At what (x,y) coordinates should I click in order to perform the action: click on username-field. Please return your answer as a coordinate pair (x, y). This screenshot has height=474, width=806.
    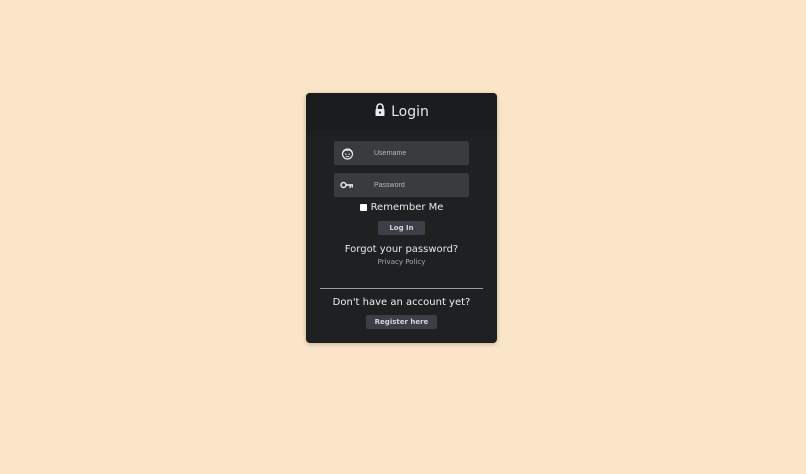
    Looking at the image, I should click on (401, 153).